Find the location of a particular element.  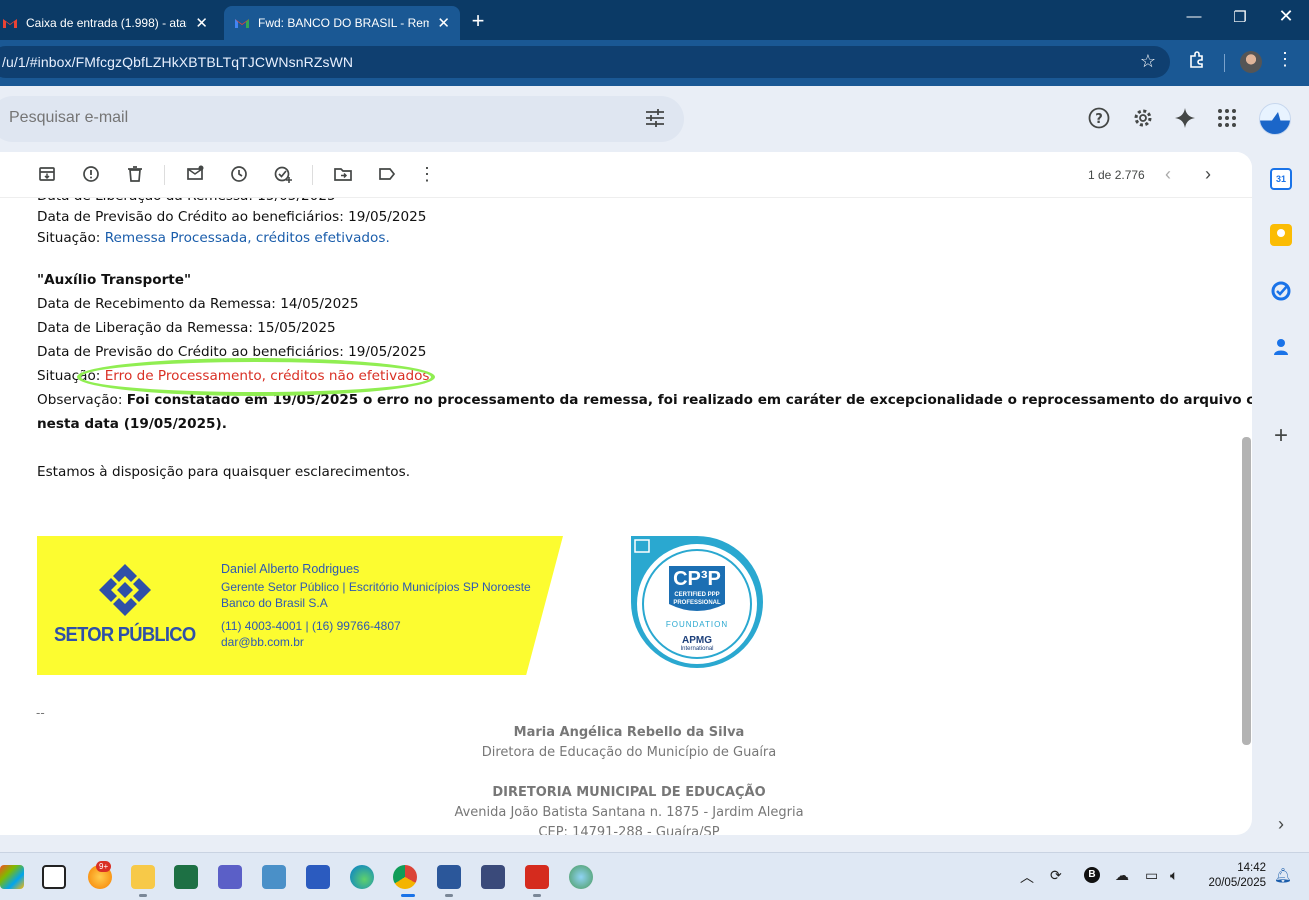

tab-inbox: Caixa de entrada (1.998) - atam ✕ is located at coordinates (109, 23).